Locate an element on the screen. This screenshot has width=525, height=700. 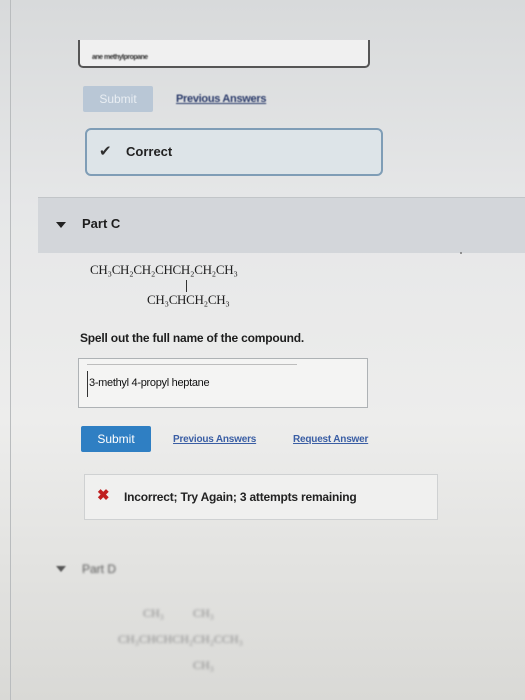
checkmark-icon: ✔ is located at coordinates (105, 151).